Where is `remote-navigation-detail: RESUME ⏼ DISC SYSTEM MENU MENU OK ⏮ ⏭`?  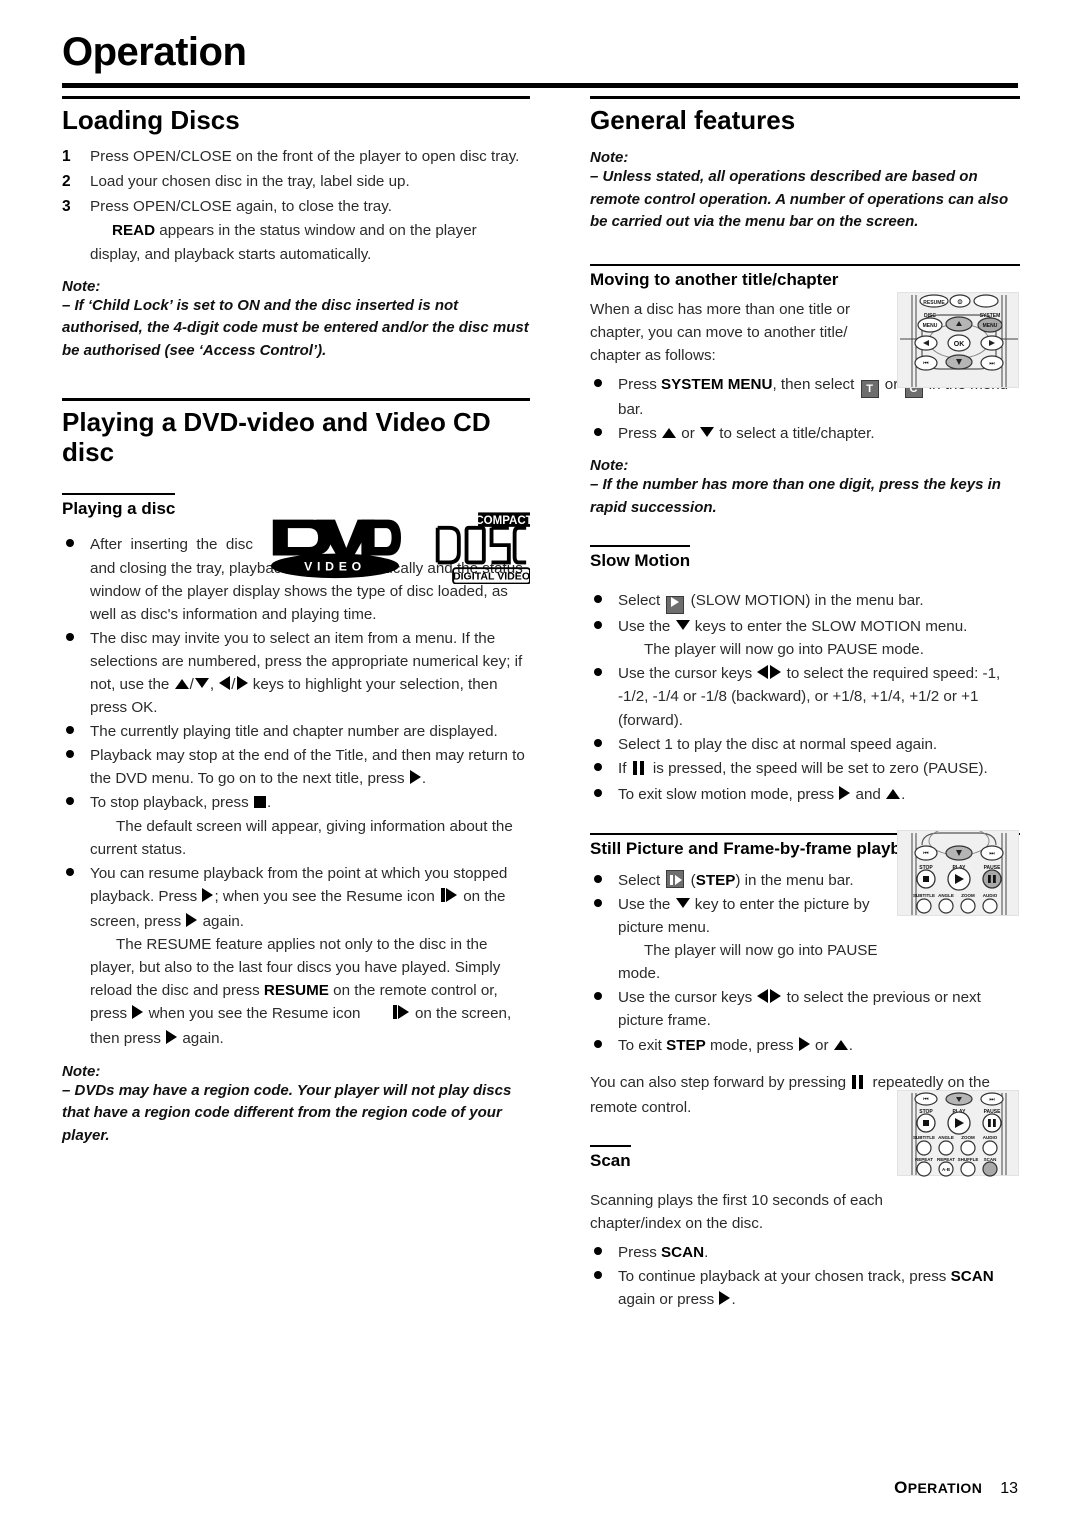
remote-navigation-detail: RESUME ⏼ DISC SYSTEM MENU MENU OK ⏮ ⏭ is located at coordinates (958, 340).